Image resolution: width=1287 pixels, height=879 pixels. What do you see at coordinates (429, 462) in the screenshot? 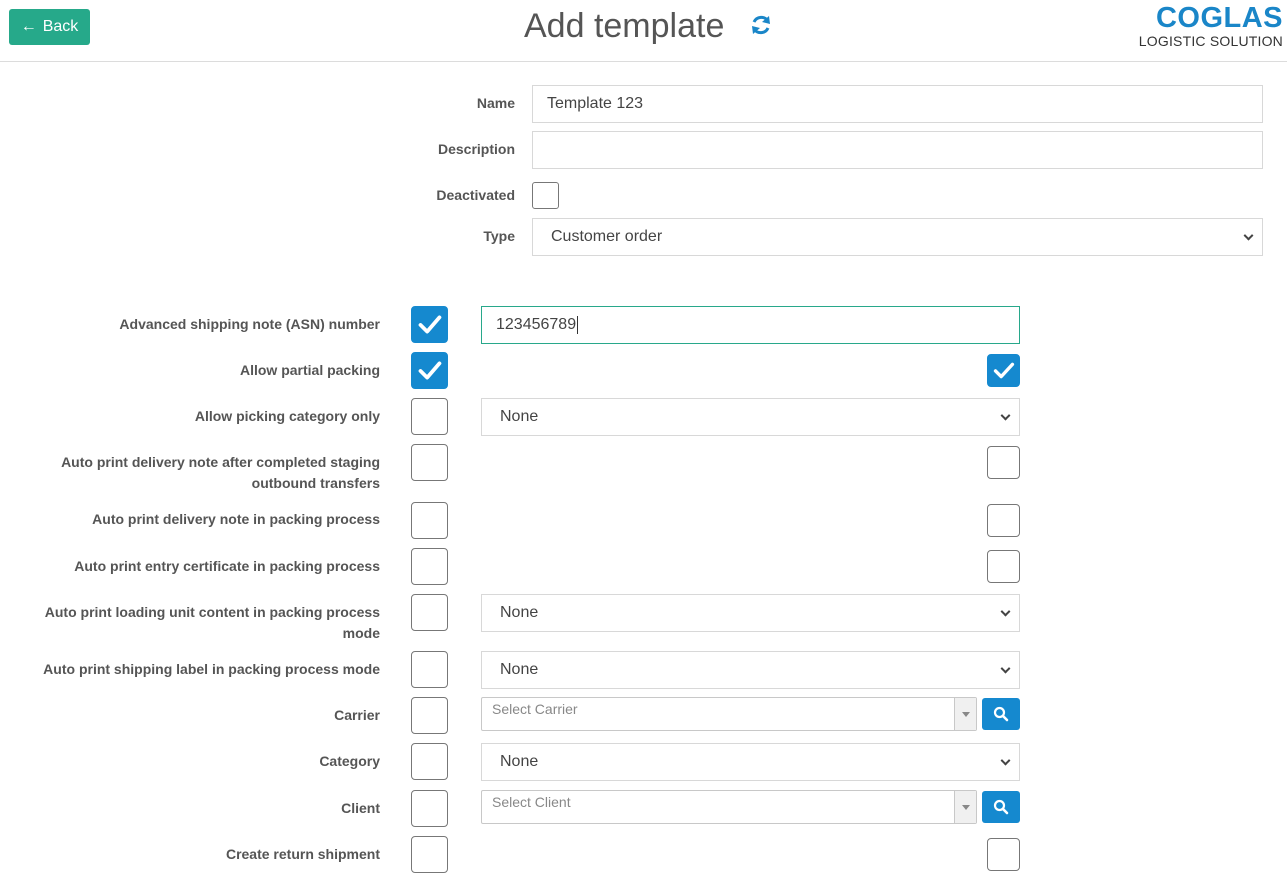
I see `auto-delivery-staging-checkbox` at bounding box center [429, 462].